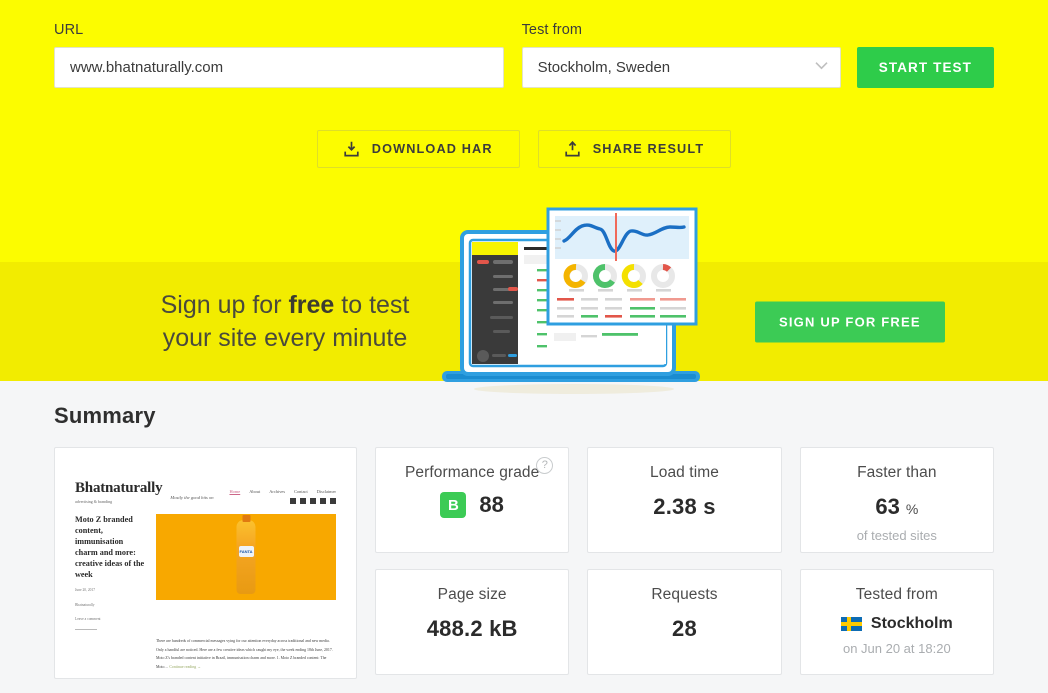 This screenshot has width=1048, height=693. I want to click on result-actions: DOWNLOAD HAR SHARE RESULT, so click(524, 149).